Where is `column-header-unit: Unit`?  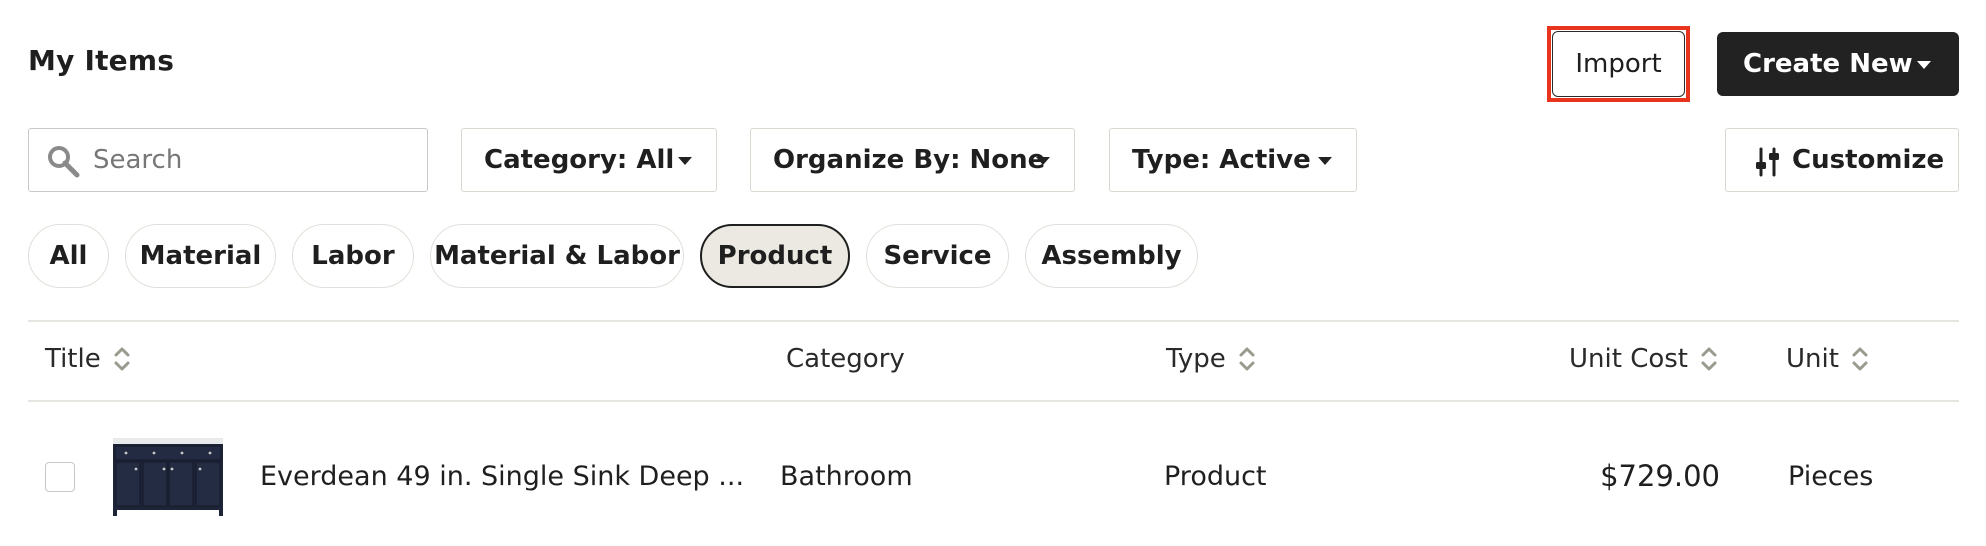 column-header-unit: Unit is located at coordinates (1827, 359).